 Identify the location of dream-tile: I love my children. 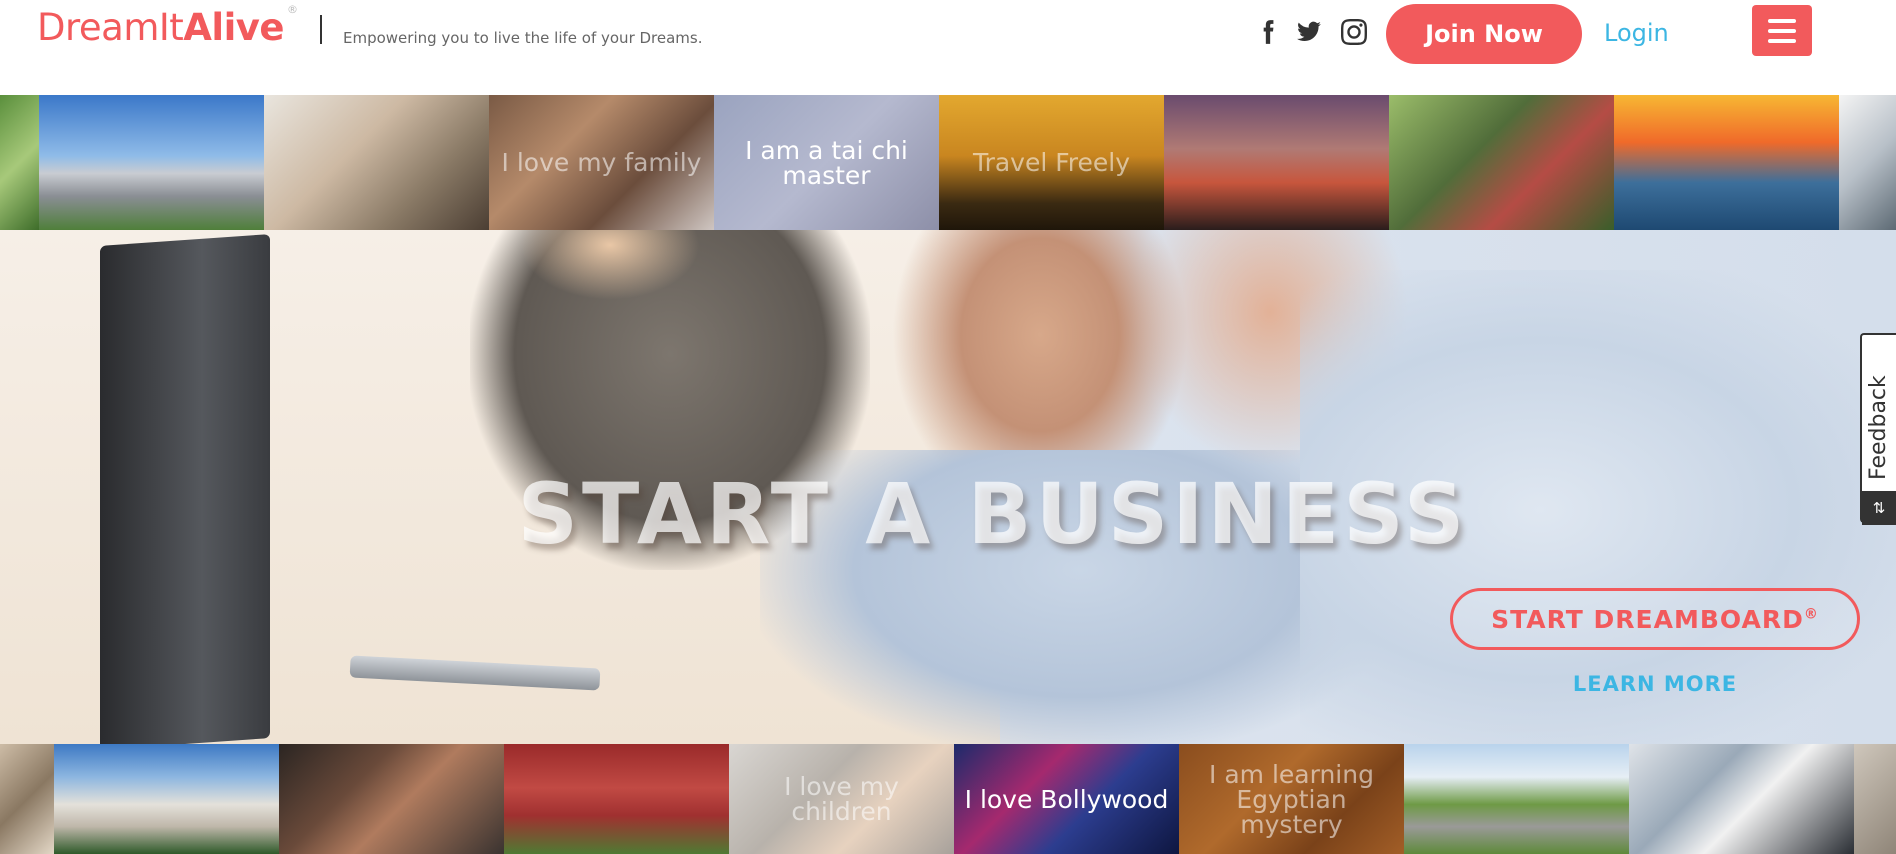
(841, 799).